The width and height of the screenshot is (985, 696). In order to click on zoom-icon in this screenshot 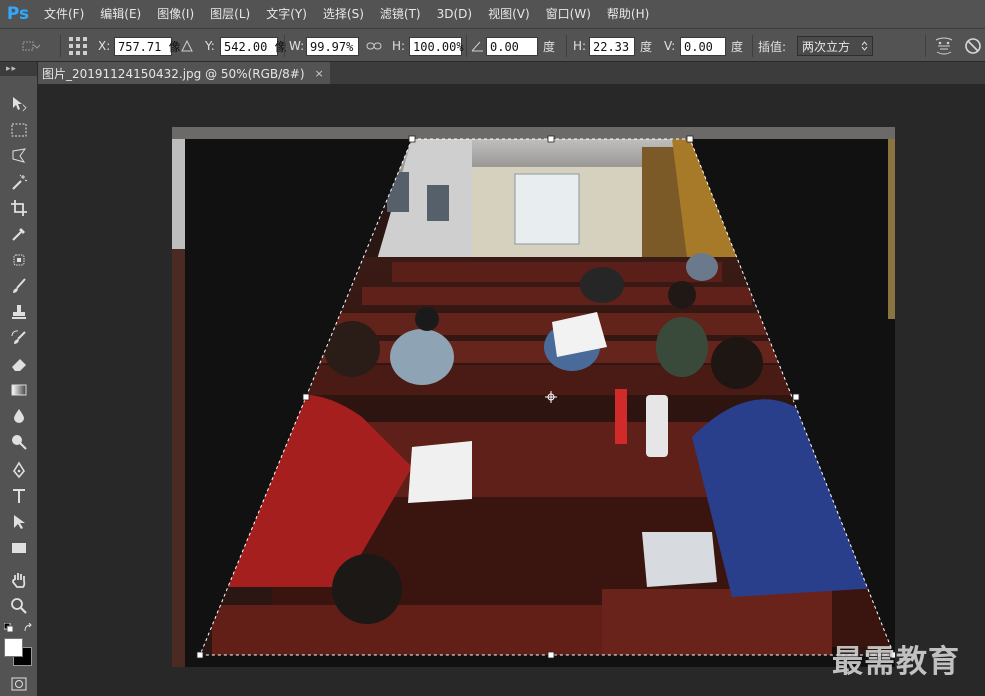, I will do `click(19, 606)`.